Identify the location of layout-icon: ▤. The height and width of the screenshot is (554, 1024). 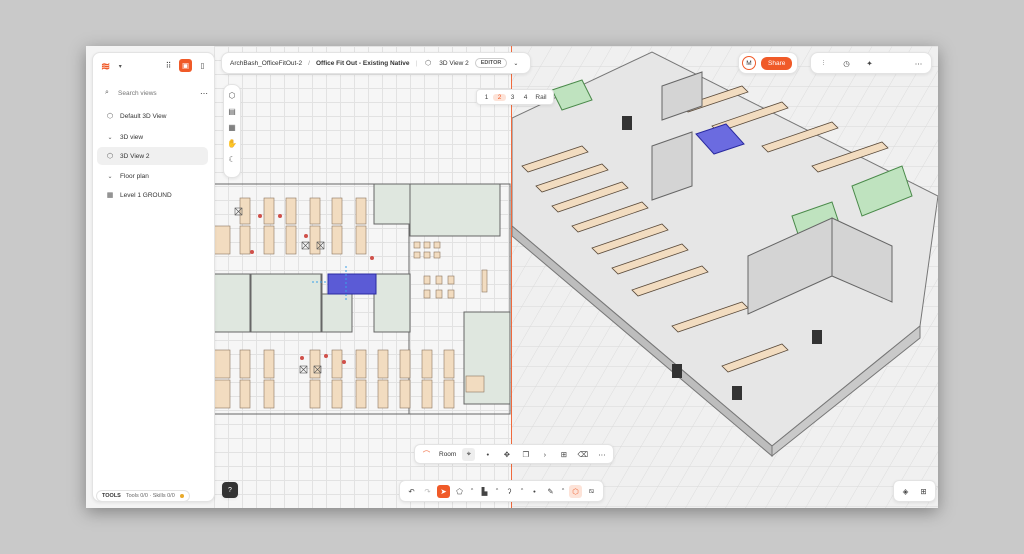
(232, 111).